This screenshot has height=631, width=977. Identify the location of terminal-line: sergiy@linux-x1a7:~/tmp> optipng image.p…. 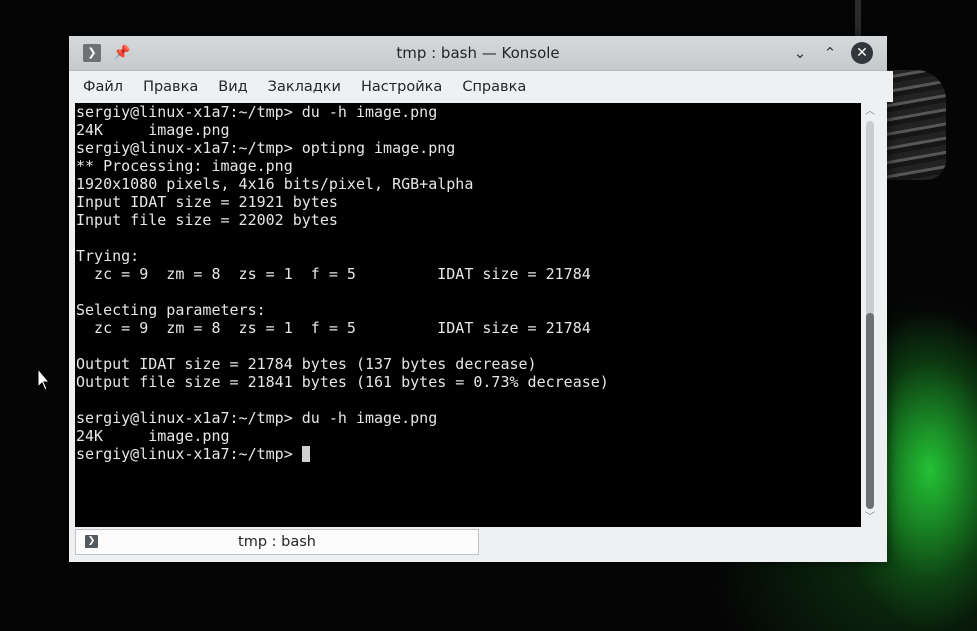
(266, 148).